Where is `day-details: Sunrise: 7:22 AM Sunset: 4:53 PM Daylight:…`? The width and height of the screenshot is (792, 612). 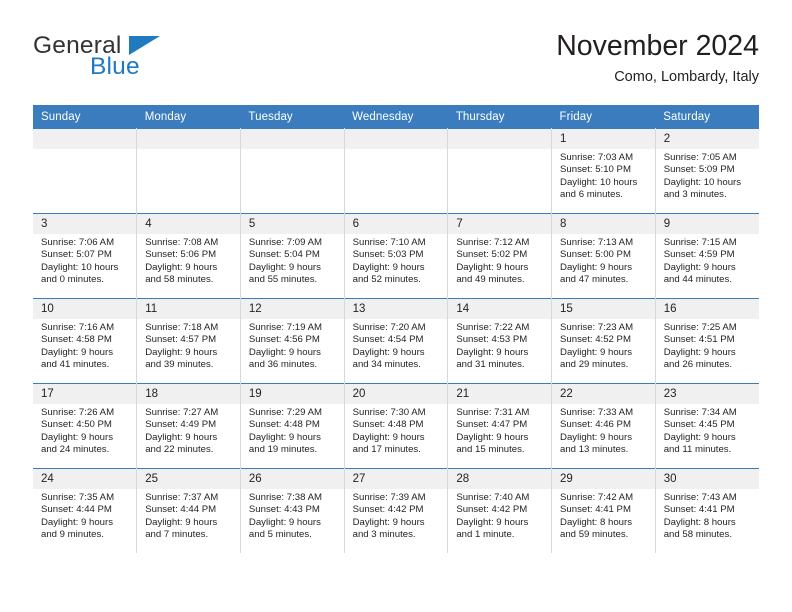
day-details: Sunrise: 7:22 AM Sunset: 4:53 PM Daylight:… is located at coordinates (499, 345).